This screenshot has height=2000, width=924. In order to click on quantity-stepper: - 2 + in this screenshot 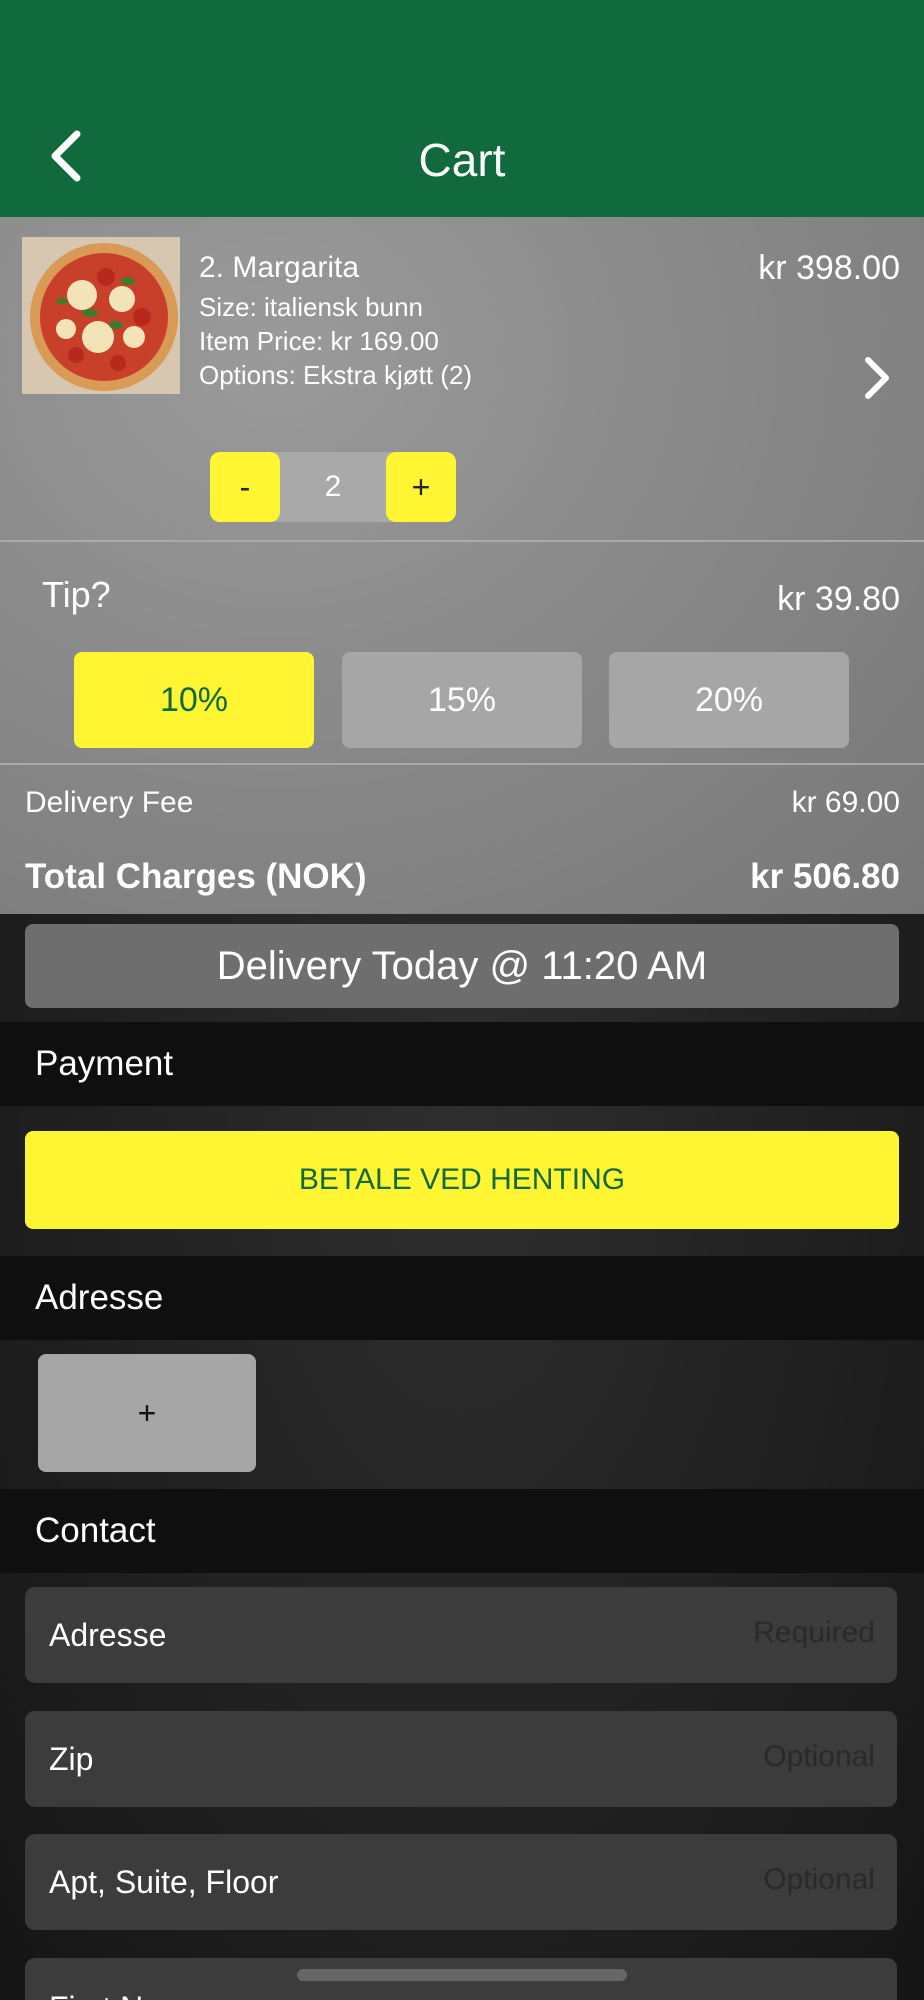, I will do `click(333, 487)`.